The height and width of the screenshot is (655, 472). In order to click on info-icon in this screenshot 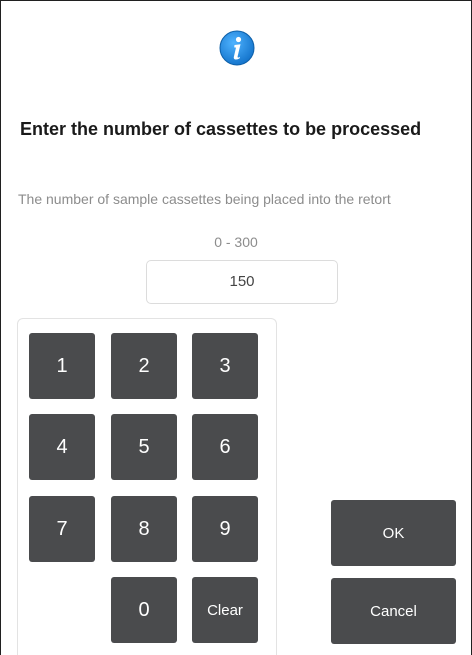, I will do `click(237, 48)`.